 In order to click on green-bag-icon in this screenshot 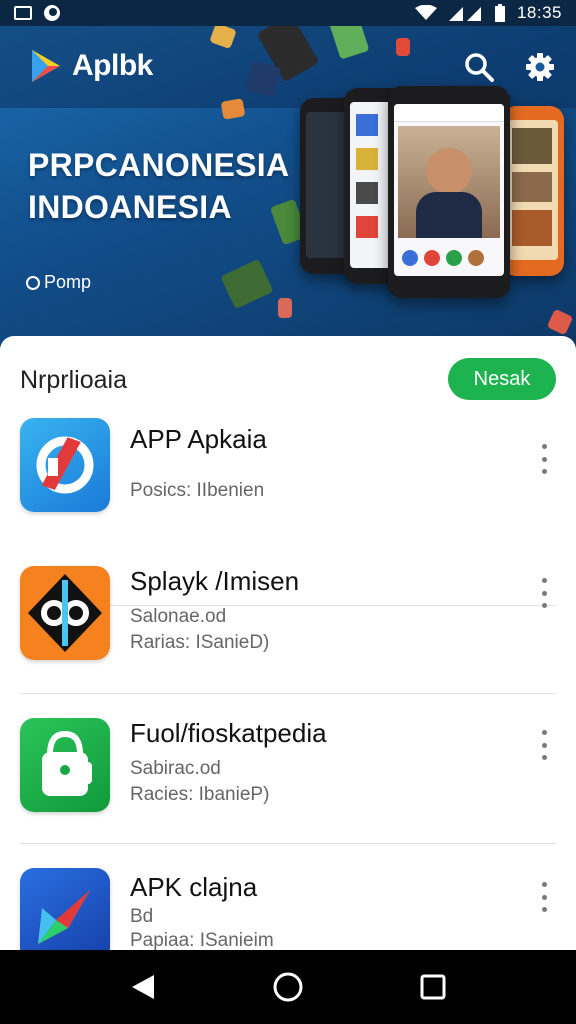, I will do `click(65, 765)`.